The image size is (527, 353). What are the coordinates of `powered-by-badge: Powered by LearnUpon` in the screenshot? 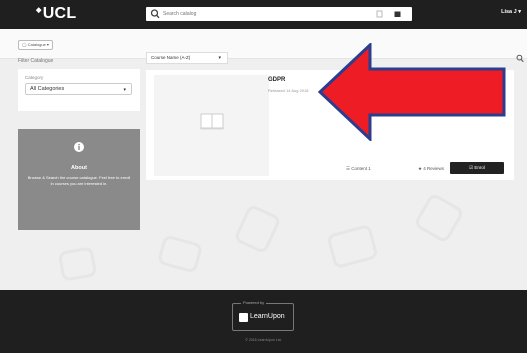 It's located at (263, 315).